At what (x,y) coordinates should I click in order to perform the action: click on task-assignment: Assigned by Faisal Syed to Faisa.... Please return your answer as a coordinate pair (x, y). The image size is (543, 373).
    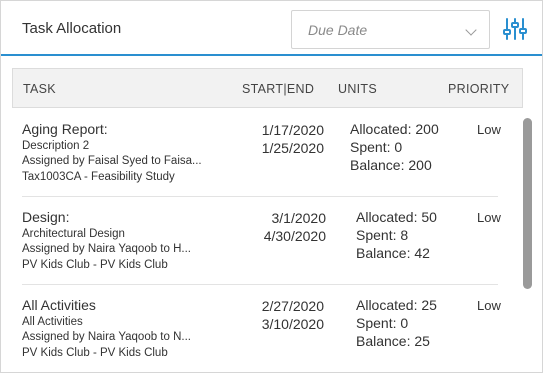
    Looking at the image, I should click on (112, 161).